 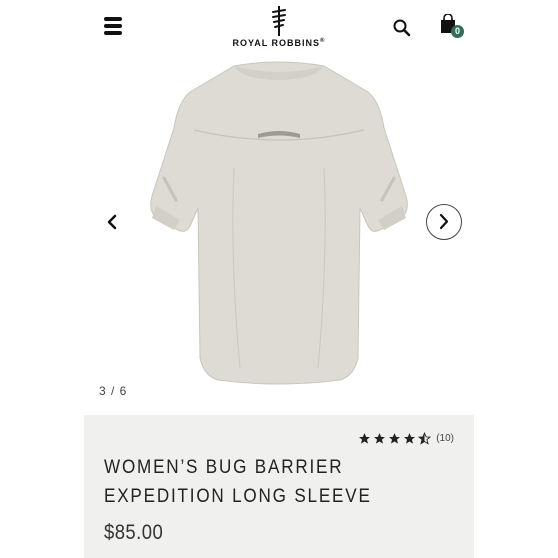 What do you see at coordinates (425, 438) in the screenshot?
I see `star-half-icon` at bounding box center [425, 438].